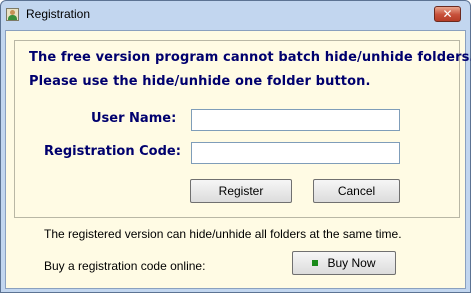 The image size is (471, 293). What do you see at coordinates (351, 263) in the screenshot?
I see `buy-now-label: Buy Now` at bounding box center [351, 263].